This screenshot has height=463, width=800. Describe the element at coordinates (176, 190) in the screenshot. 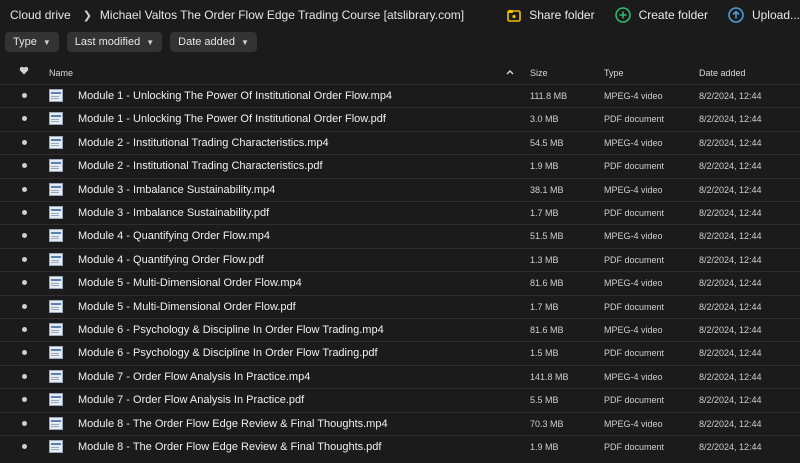

I see `file-name: Module 3 - Imbalance Sustainability.mp4` at that location.